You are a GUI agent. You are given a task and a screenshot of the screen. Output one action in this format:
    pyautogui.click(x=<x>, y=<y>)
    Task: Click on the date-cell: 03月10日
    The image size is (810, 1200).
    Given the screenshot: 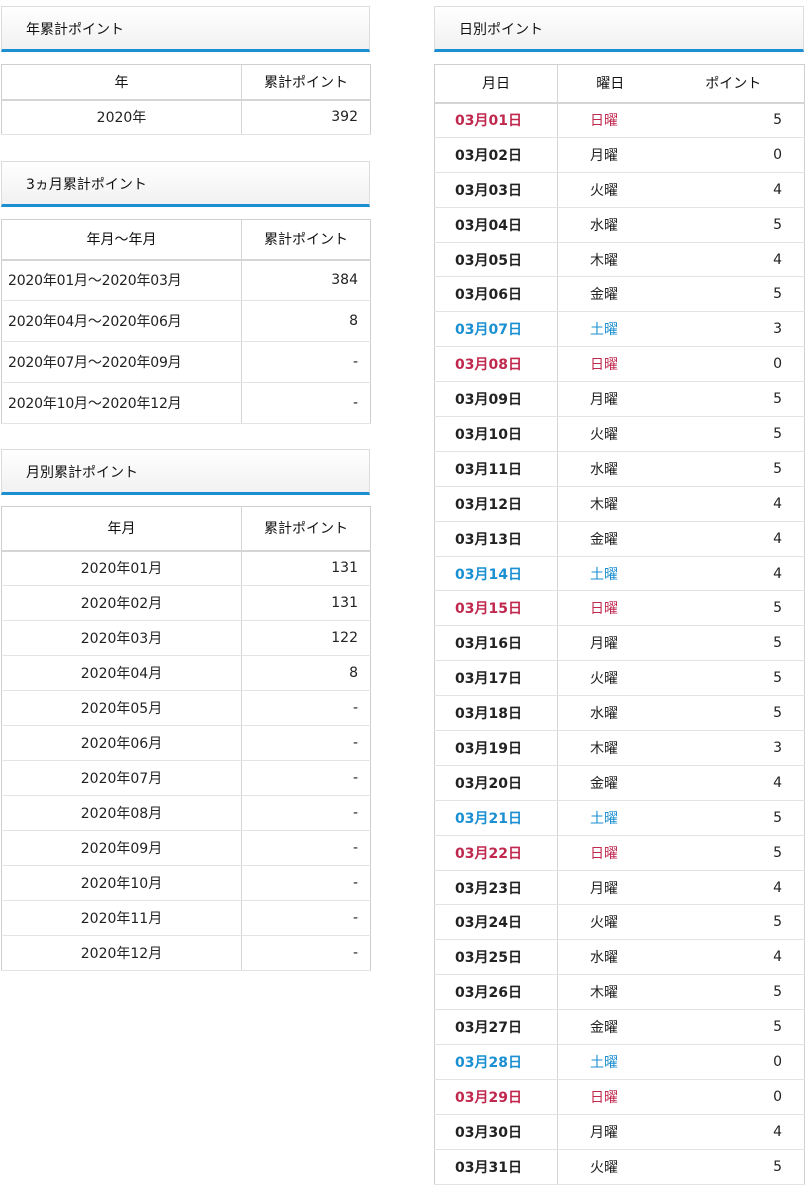 What is the action you would take?
    pyautogui.click(x=496, y=434)
    